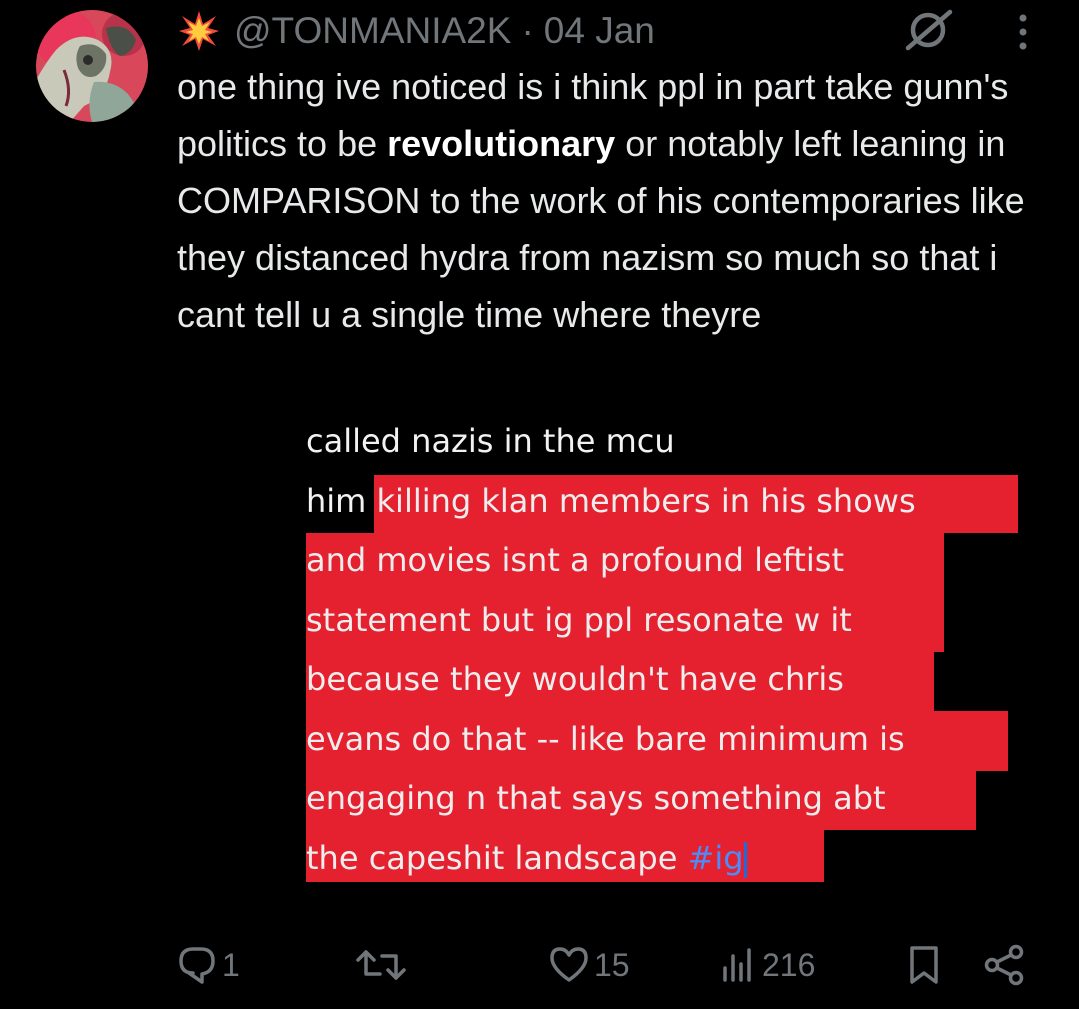 This screenshot has width=1079, height=1009. I want to click on tweet-header: @TONMANIA2K · 04 Jan, so click(416, 31).